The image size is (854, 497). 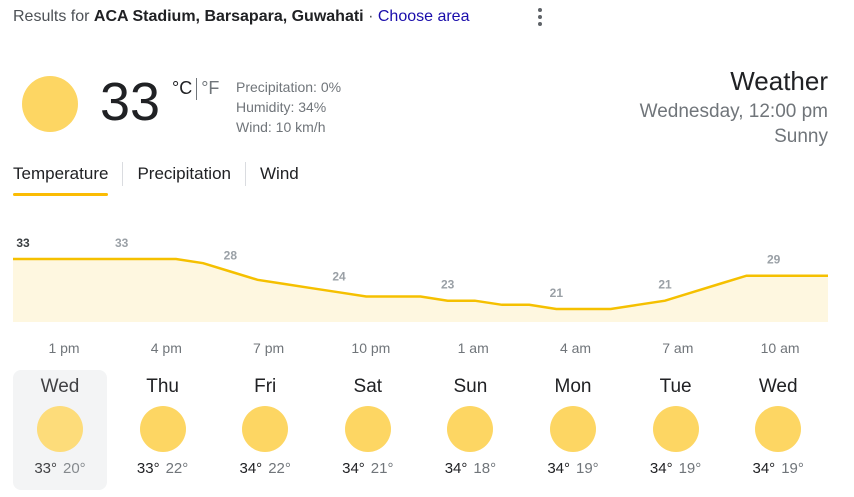 What do you see at coordinates (64, 348) in the screenshot?
I see `hour-label: 1 pm` at bounding box center [64, 348].